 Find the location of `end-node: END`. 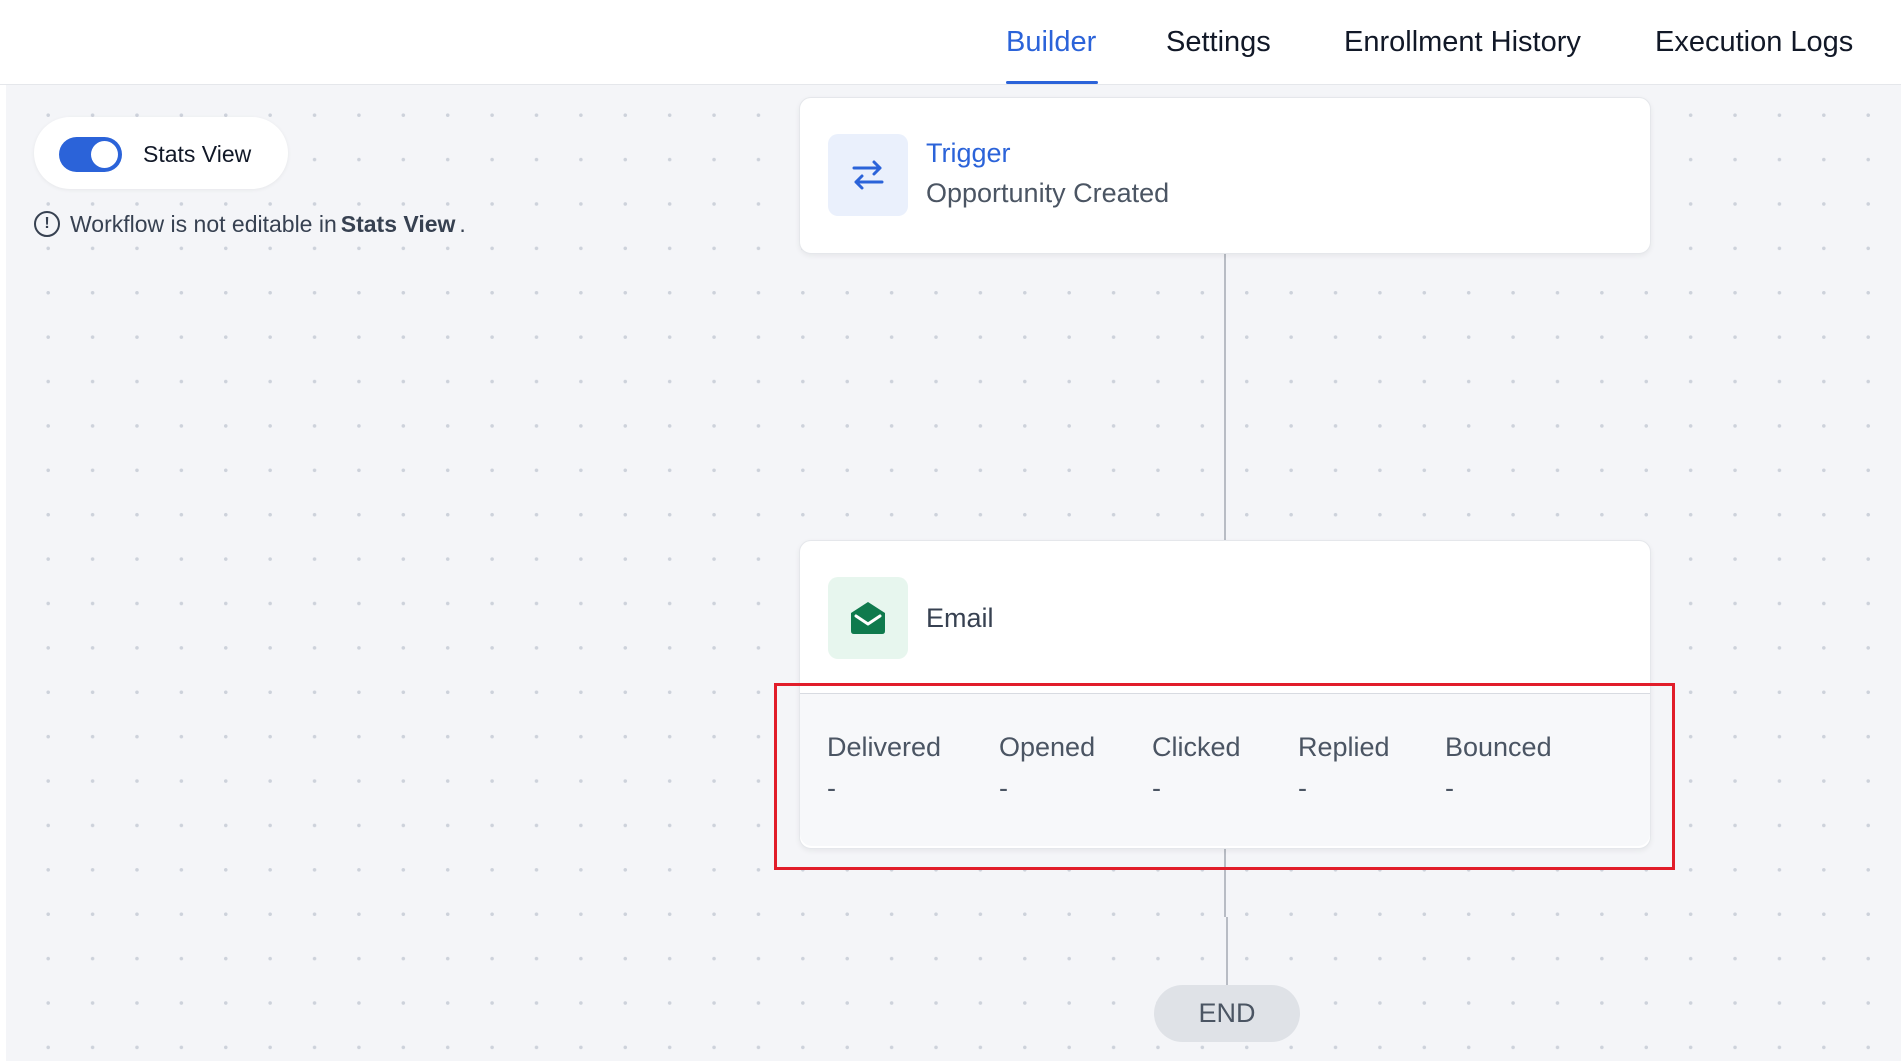

end-node: END is located at coordinates (1227, 1013).